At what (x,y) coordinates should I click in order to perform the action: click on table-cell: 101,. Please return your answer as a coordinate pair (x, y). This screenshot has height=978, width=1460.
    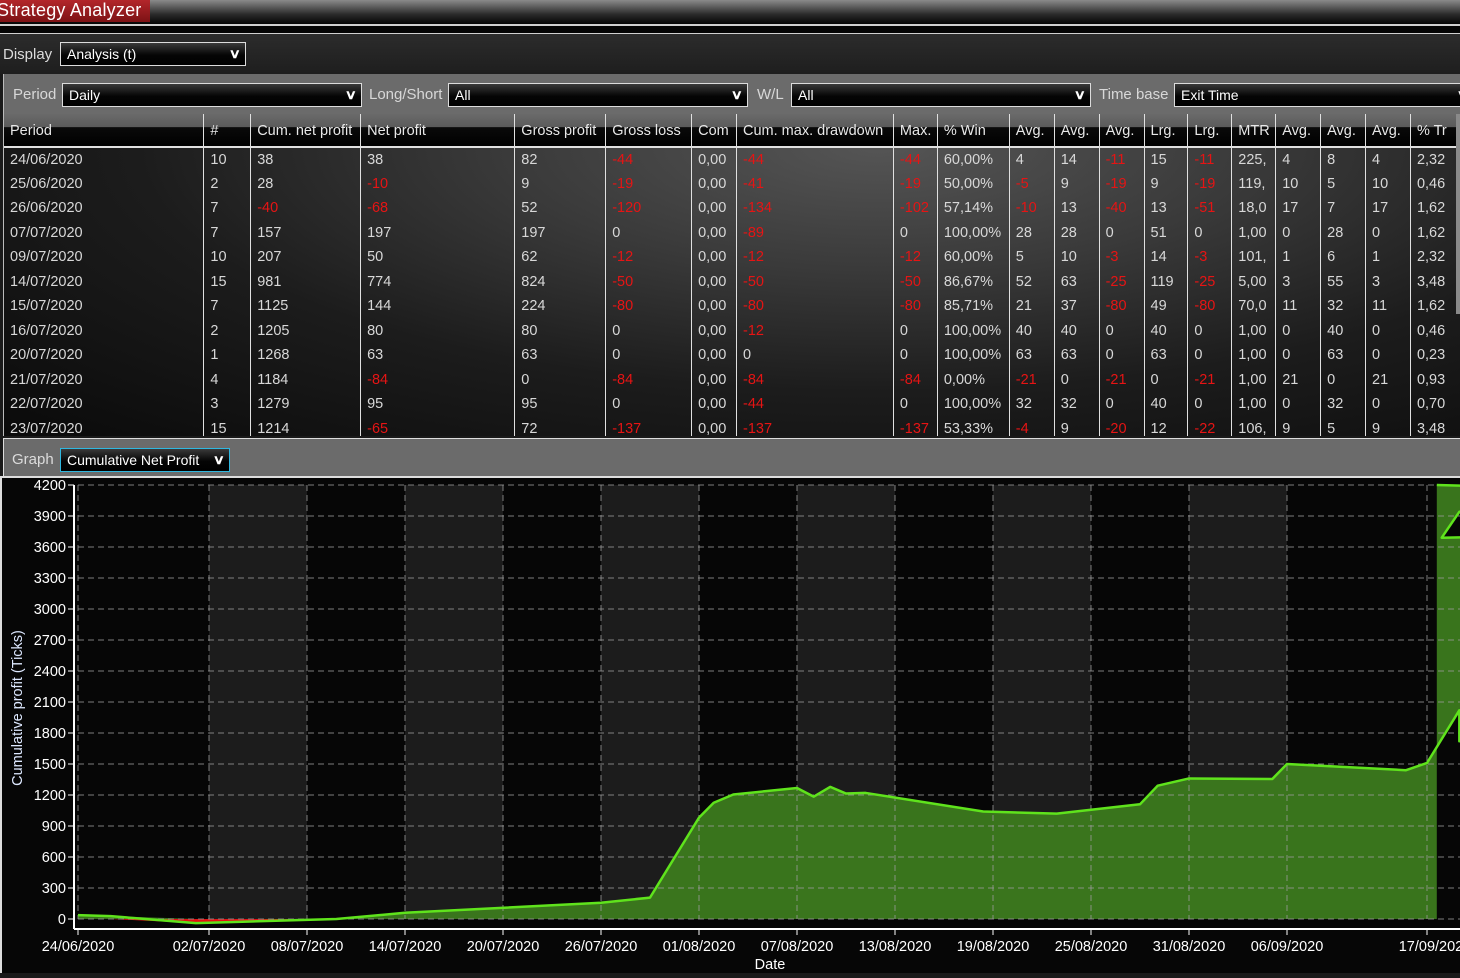
    Looking at the image, I should click on (1254, 257).